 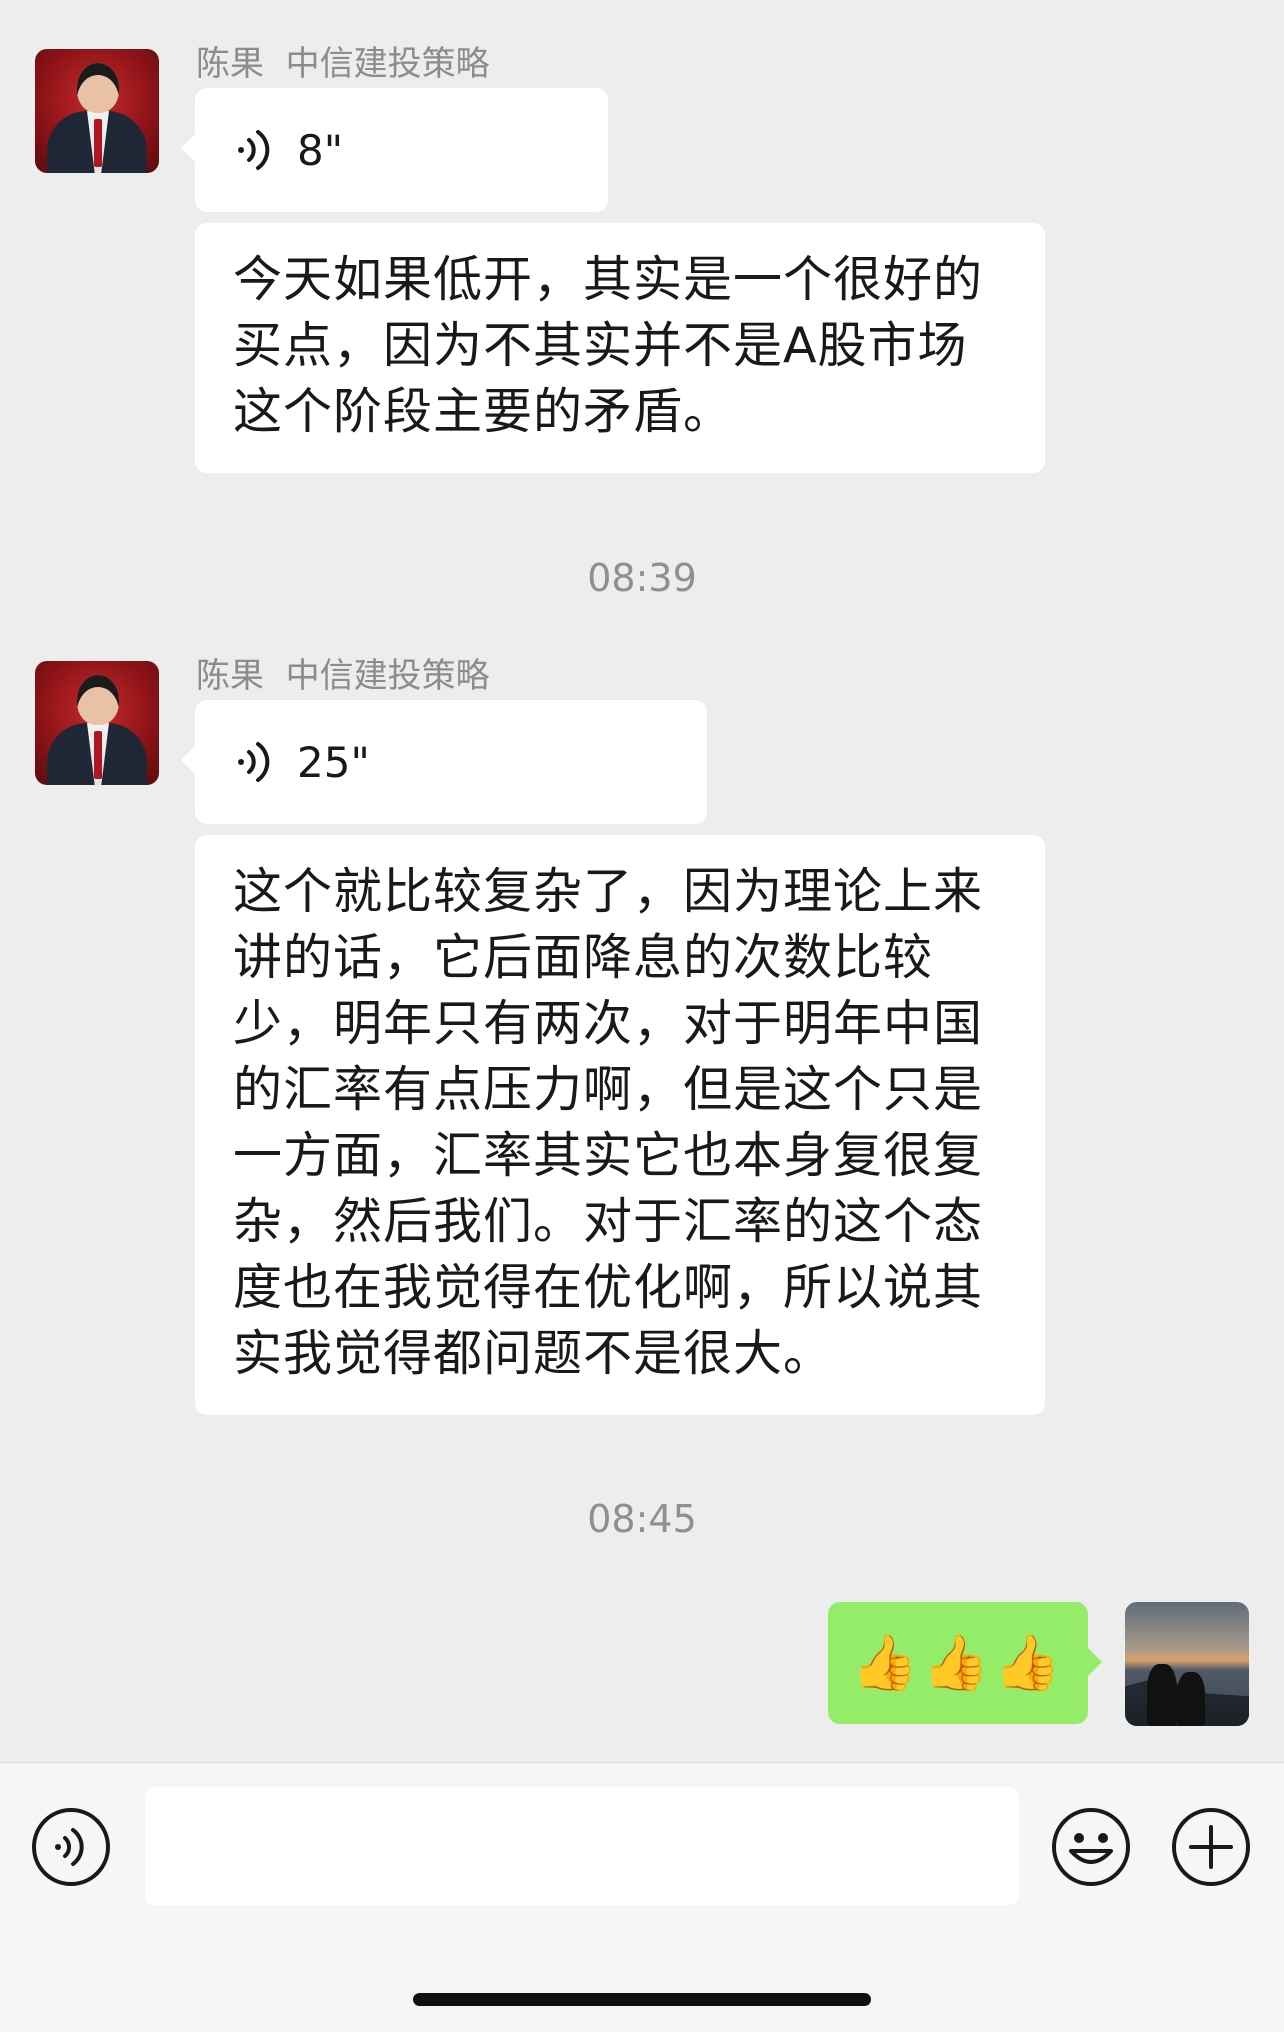 I want to click on voice-duration: 25", so click(x=333, y=762).